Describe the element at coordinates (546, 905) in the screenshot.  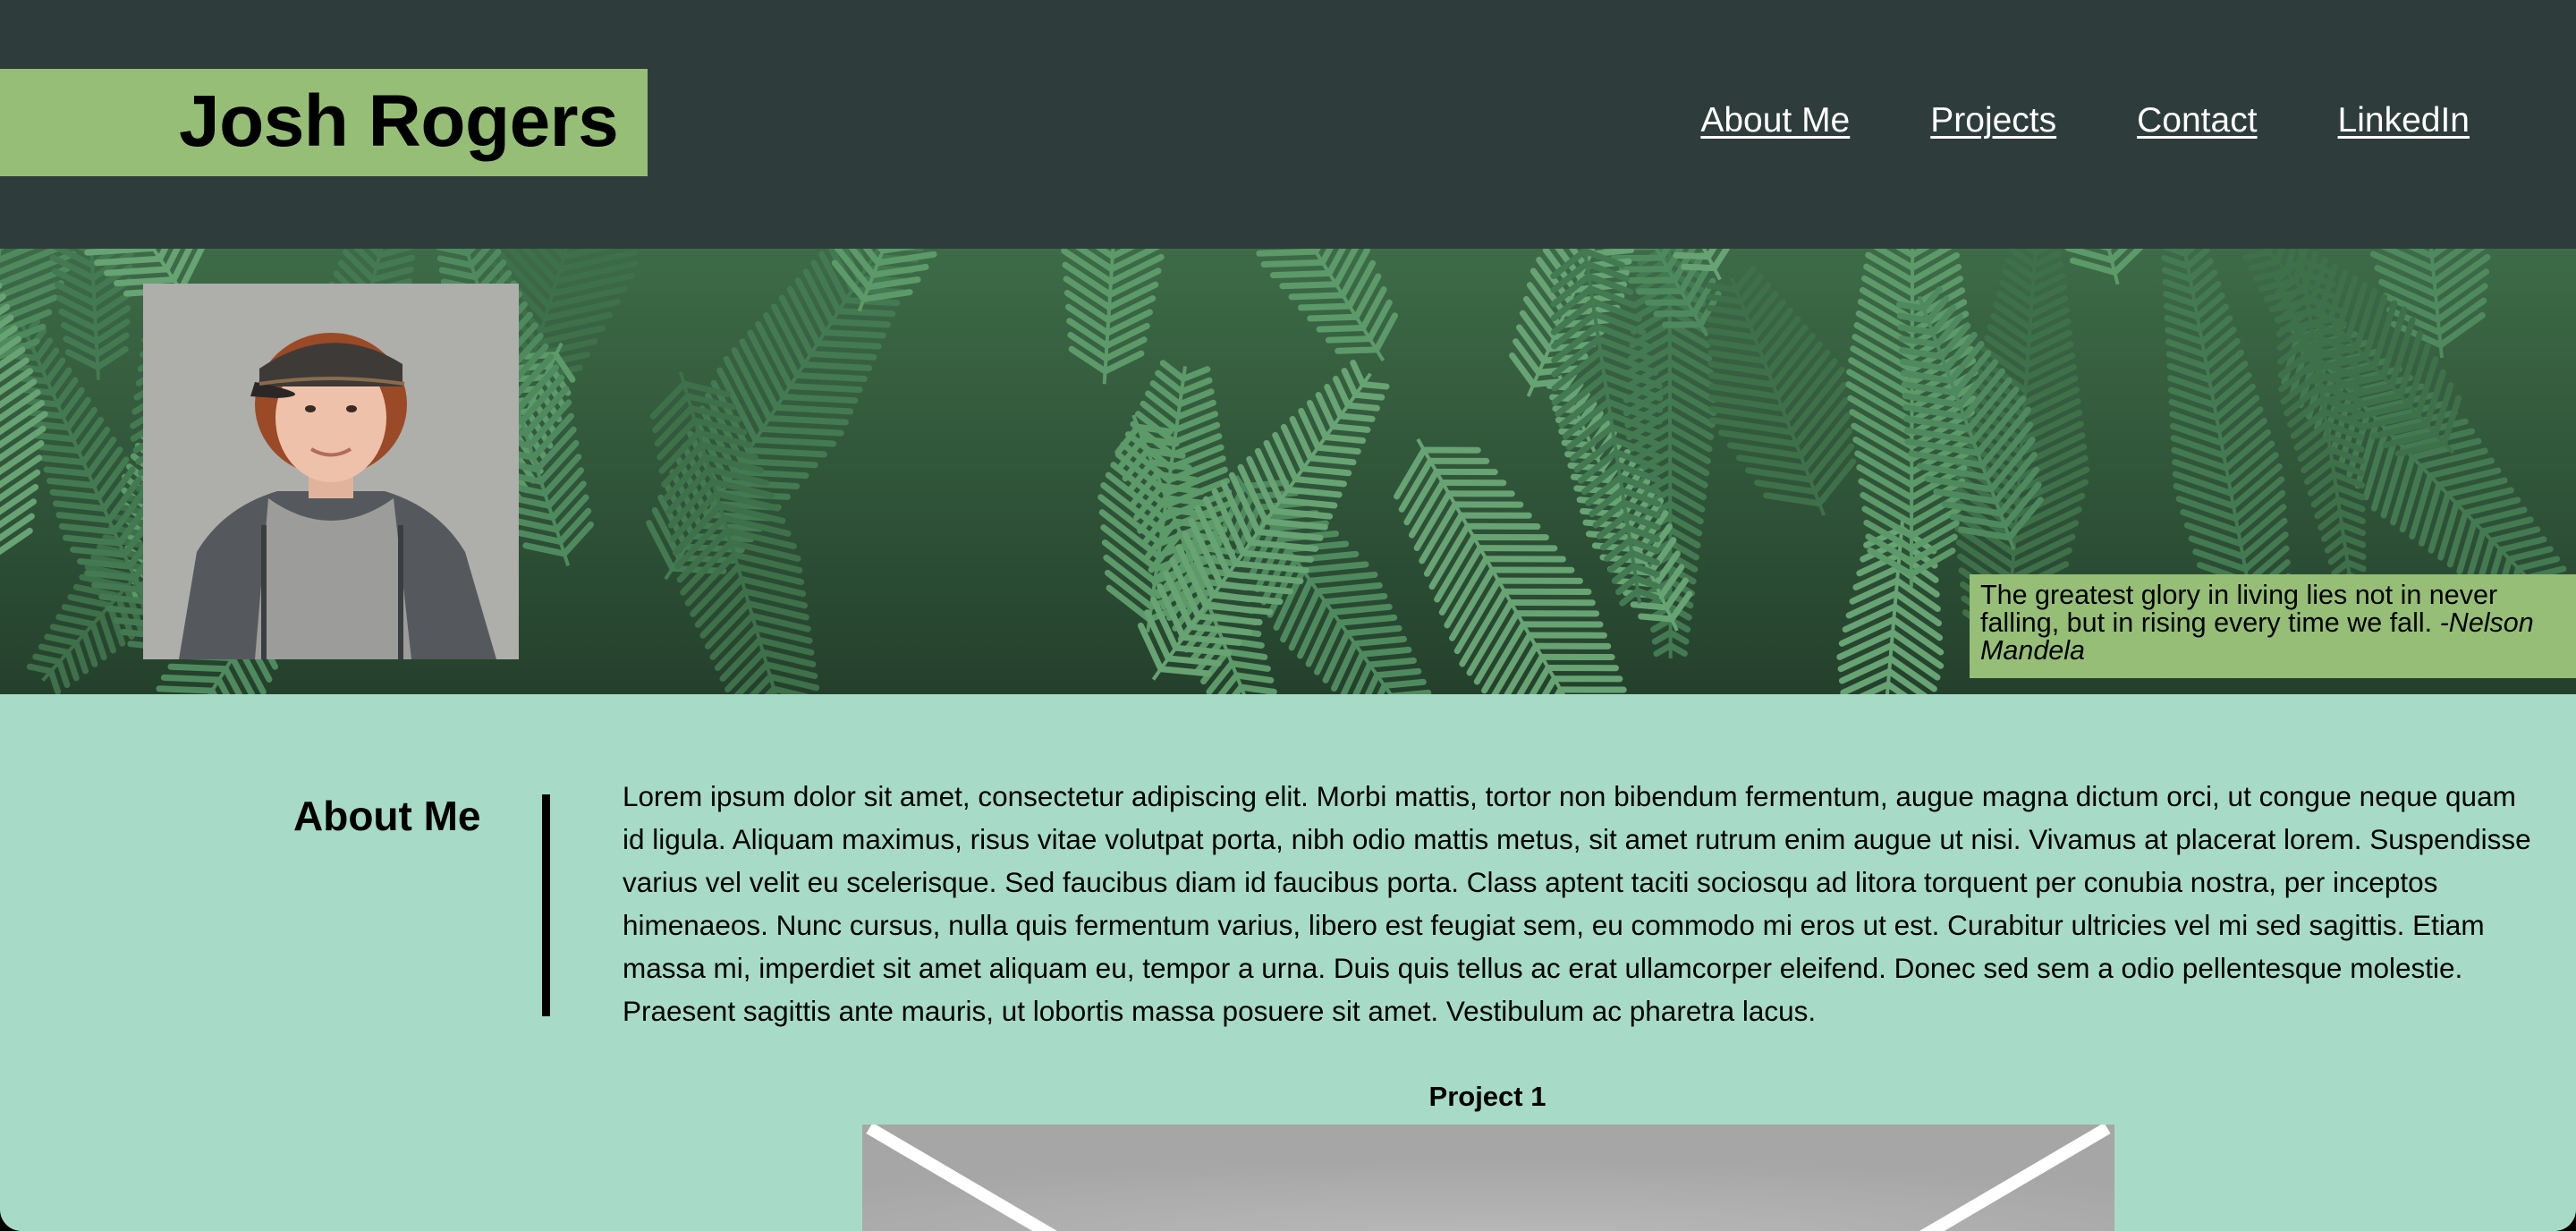
I see `about-divider` at that location.